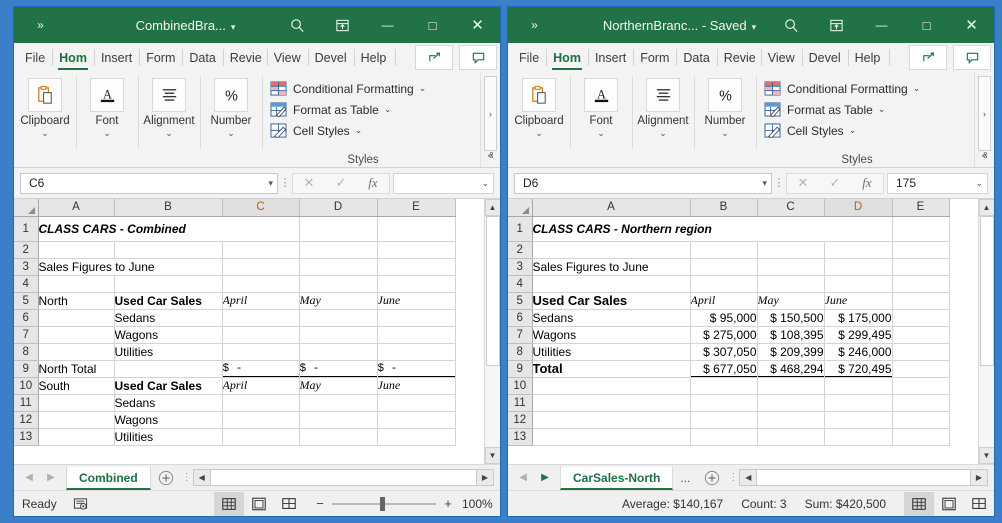 This screenshot has width=1002, height=523. Describe the element at coordinates (724, 437) in the screenshot. I see `cell-b13` at that location.